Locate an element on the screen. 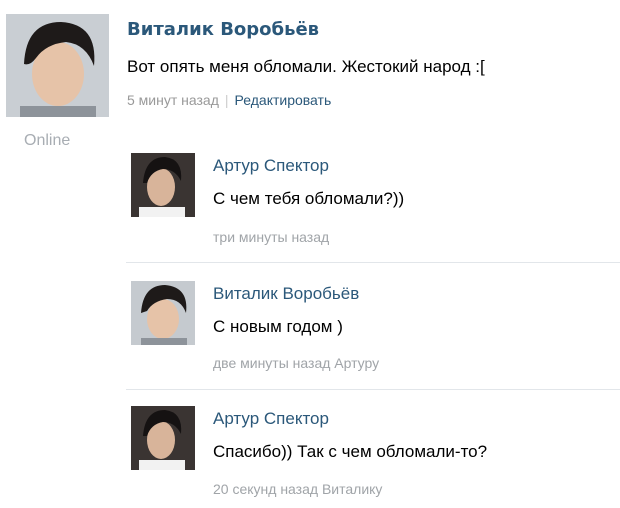 This screenshot has width=620, height=508. comment-text: С чем тебя обломали?)) is located at coordinates (309, 198).